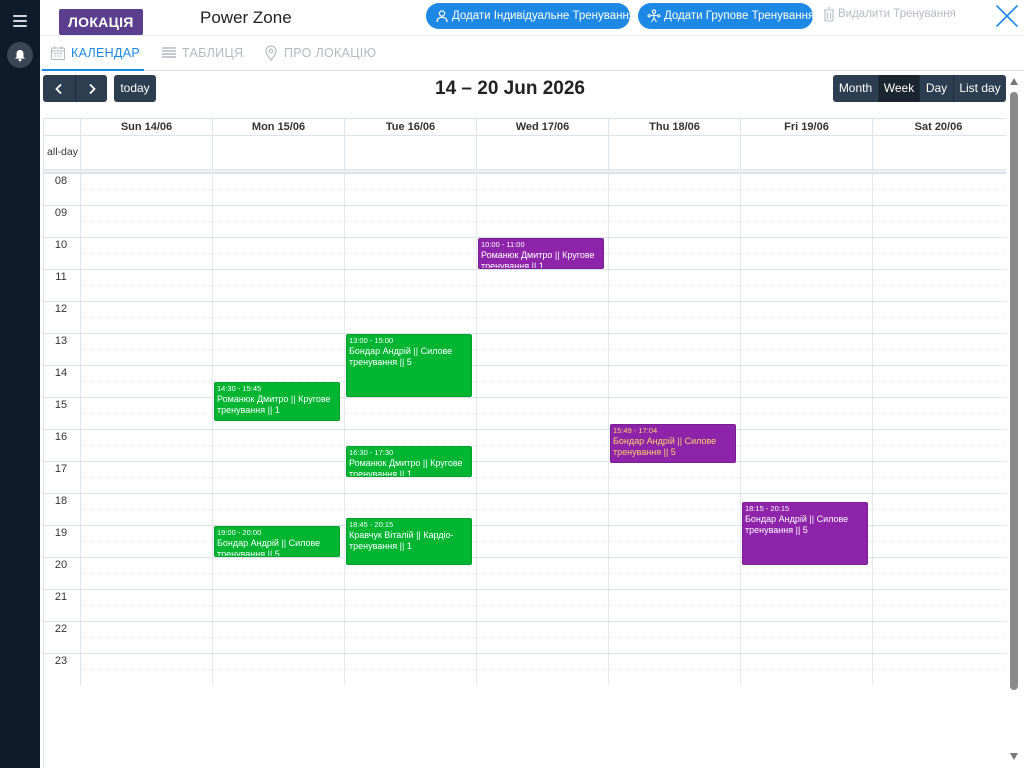 The height and width of the screenshot is (768, 1024). What do you see at coordinates (674, 127) in the screenshot?
I see `day-header: Thu 18/06` at bounding box center [674, 127].